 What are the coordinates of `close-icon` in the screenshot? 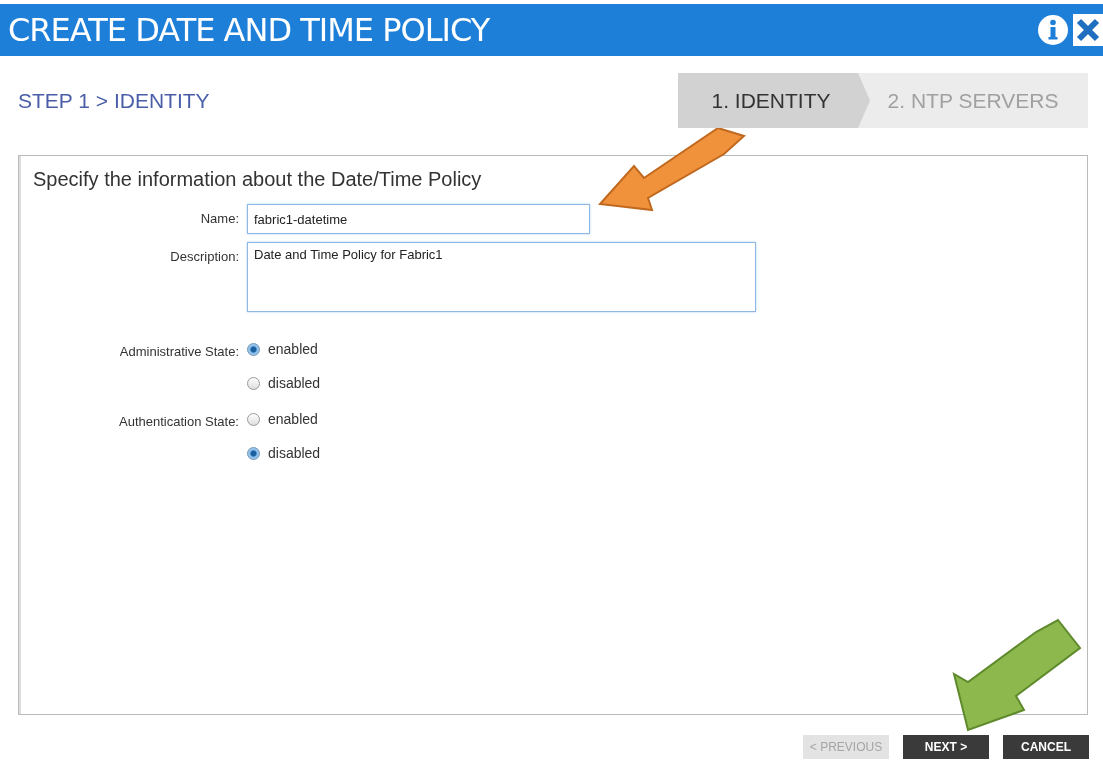 It's located at (1088, 30).